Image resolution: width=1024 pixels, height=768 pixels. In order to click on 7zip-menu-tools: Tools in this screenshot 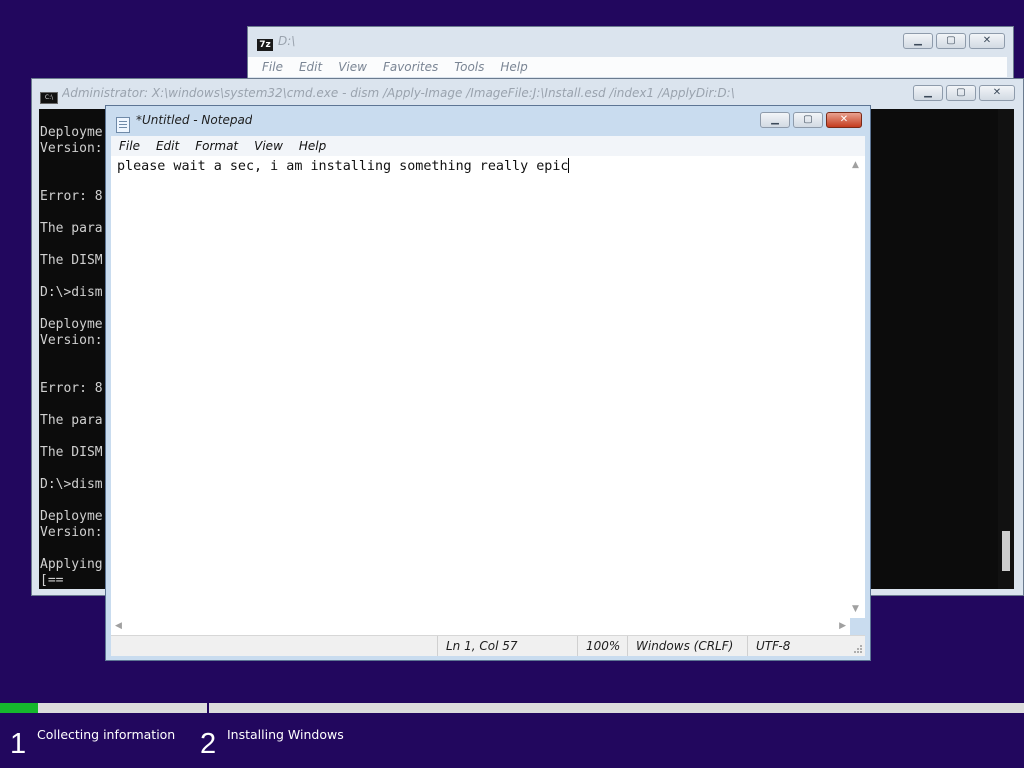, I will do `click(469, 67)`.